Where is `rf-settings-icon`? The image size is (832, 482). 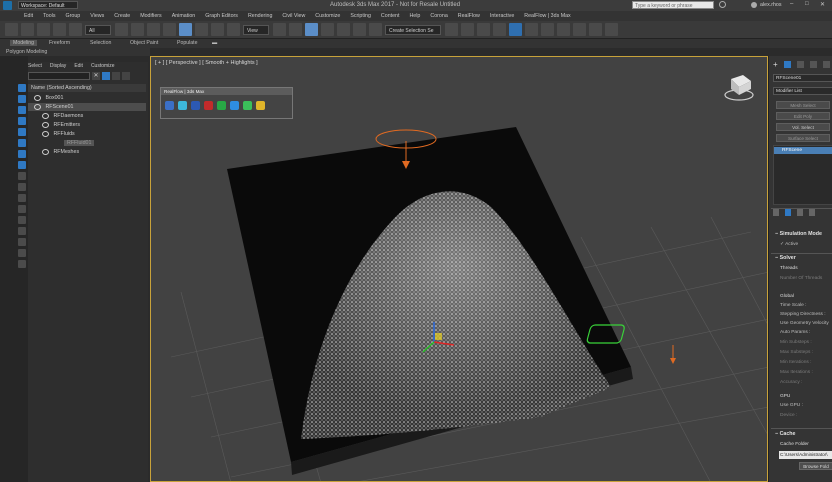 rf-settings-icon is located at coordinates (260, 105).